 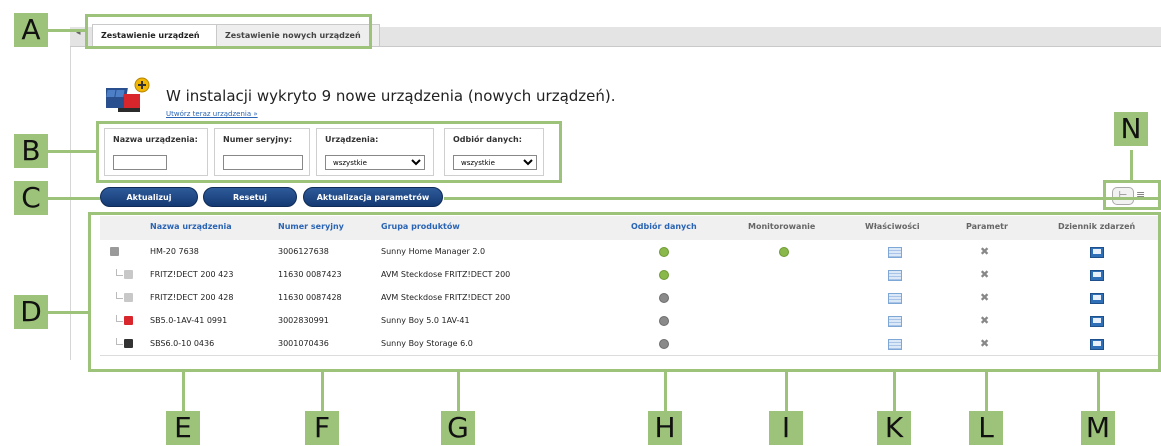 What do you see at coordinates (74, 198) in the screenshot?
I see `connector-c` at bounding box center [74, 198].